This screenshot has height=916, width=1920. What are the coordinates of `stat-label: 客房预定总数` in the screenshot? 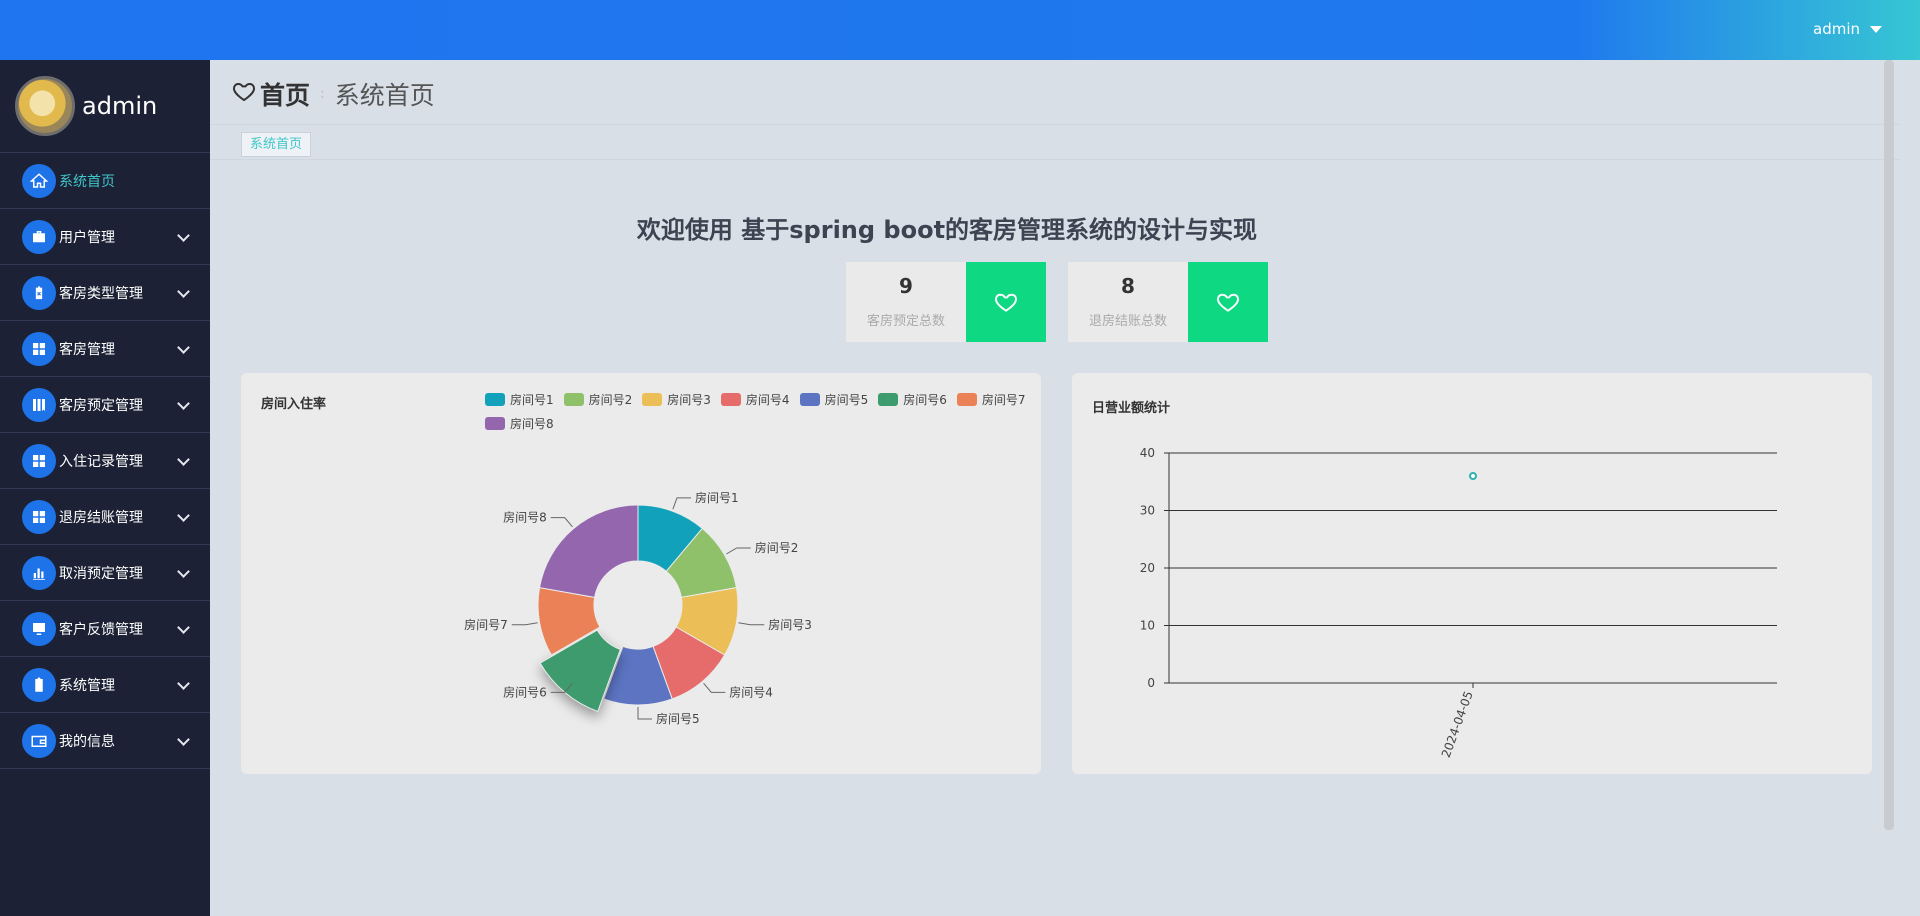 It's located at (905, 321).